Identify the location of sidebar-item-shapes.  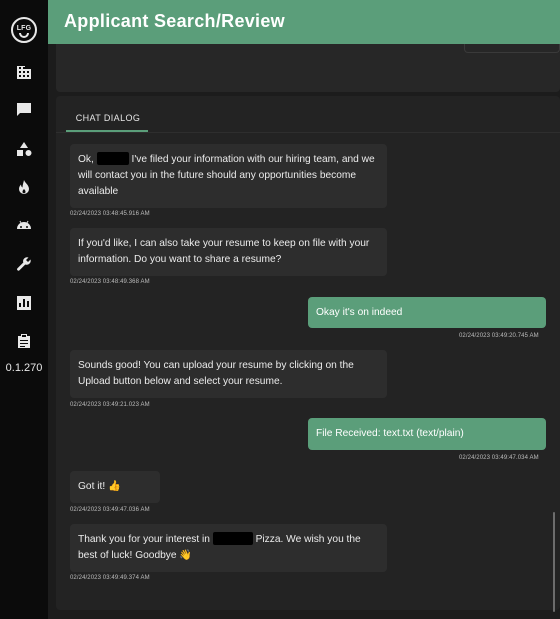
(24, 149).